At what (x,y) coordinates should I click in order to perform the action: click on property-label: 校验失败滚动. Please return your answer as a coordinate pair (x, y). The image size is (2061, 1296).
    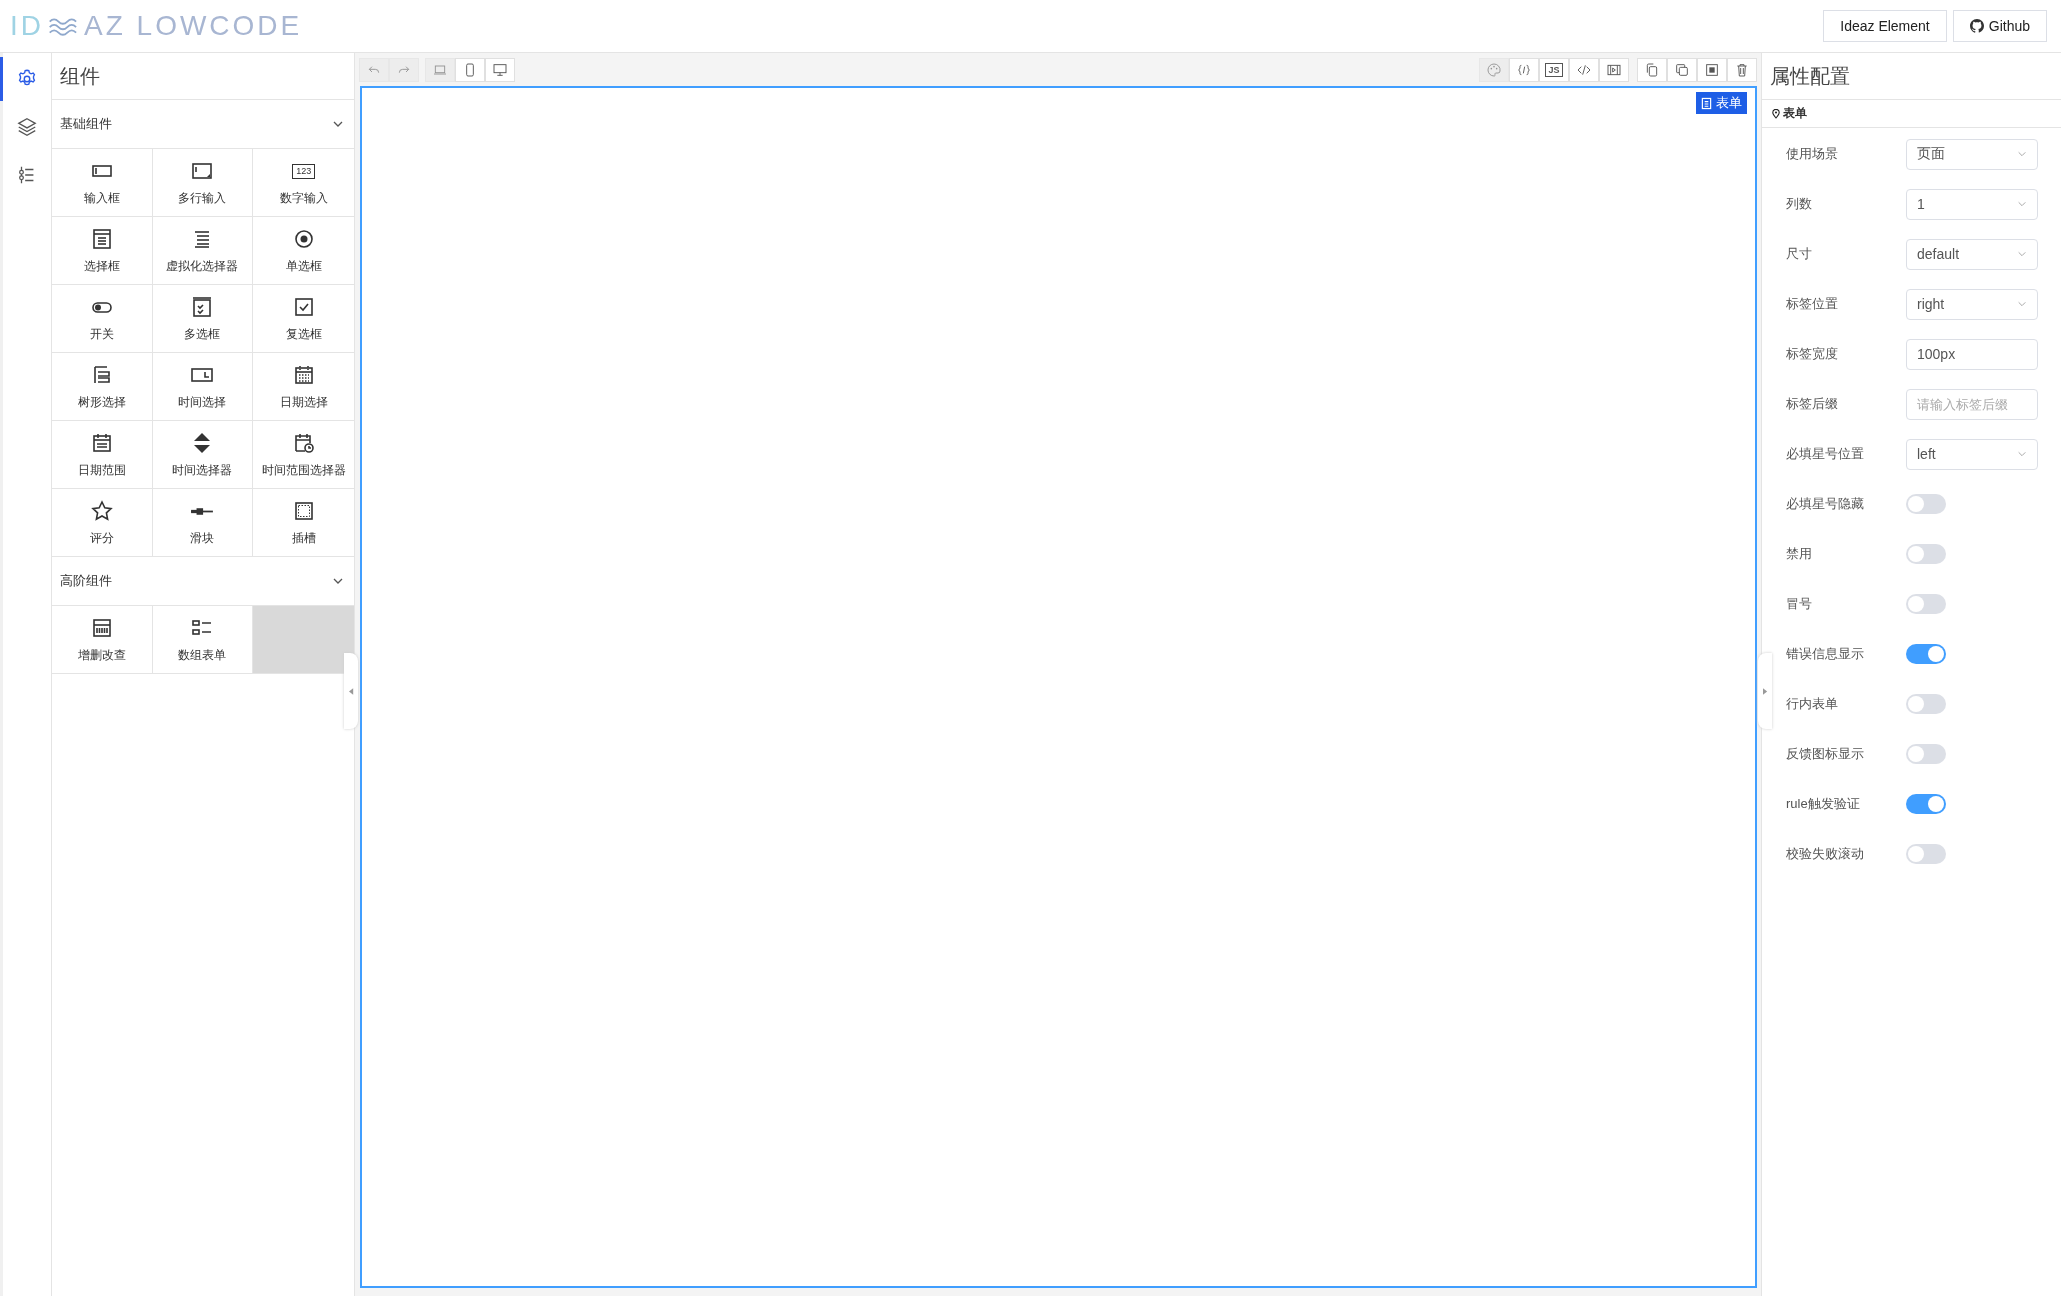
    Looking at the image, I should click on (1825, 854).